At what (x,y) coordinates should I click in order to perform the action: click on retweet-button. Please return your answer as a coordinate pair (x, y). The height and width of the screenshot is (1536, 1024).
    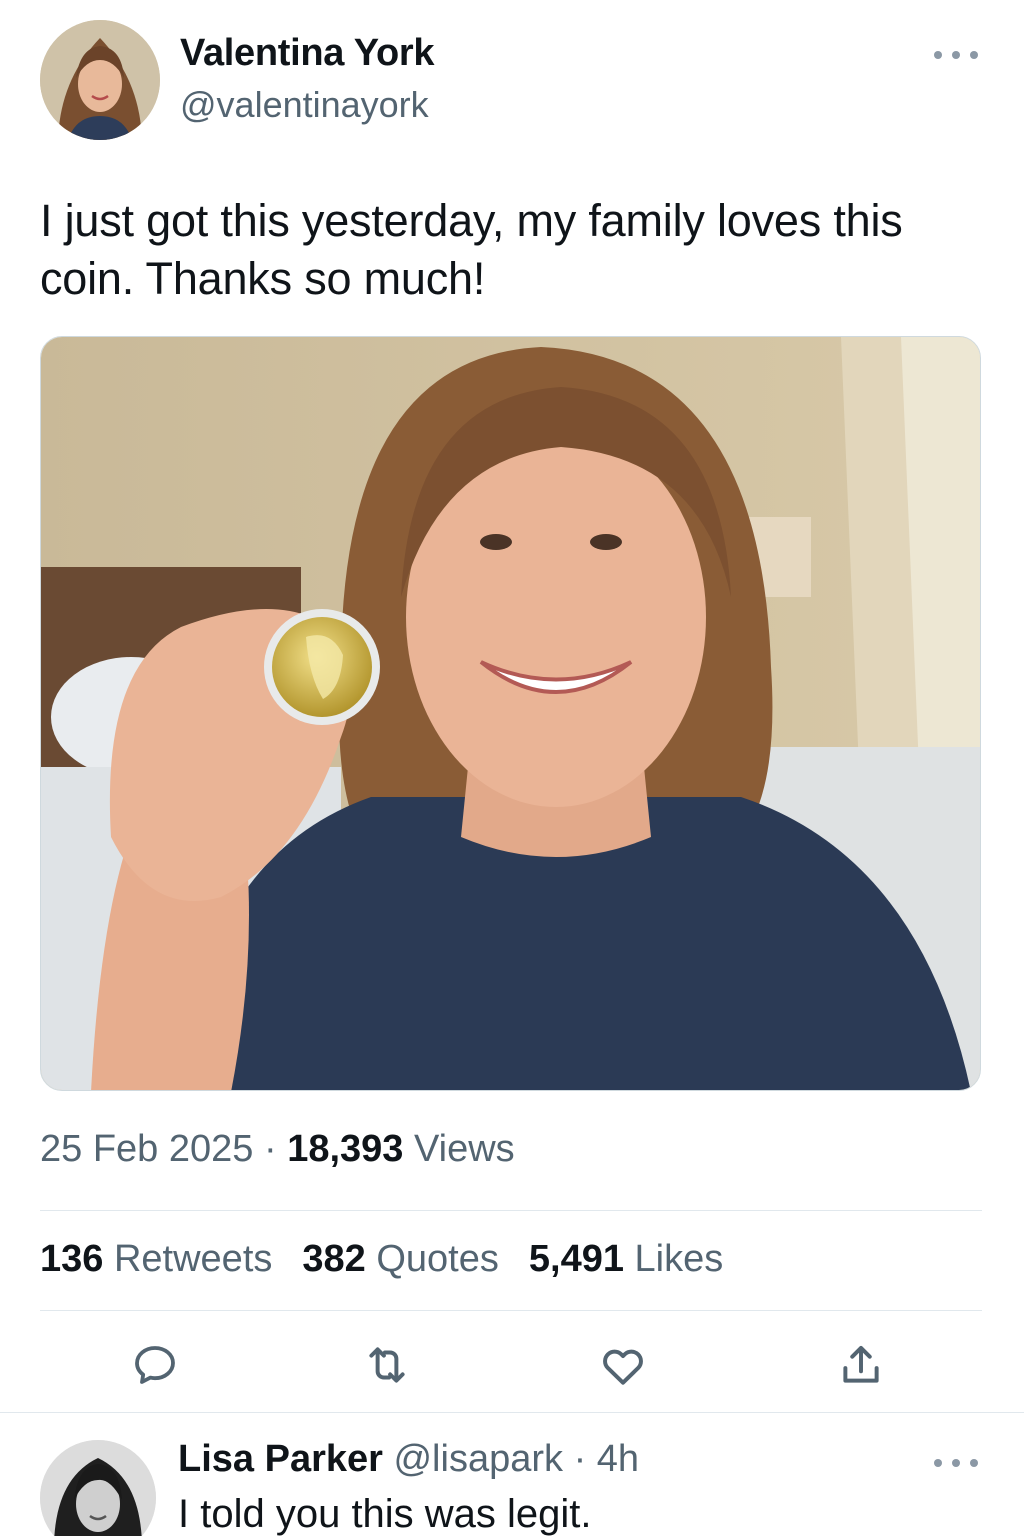
    Looking at the image, I should click on (387, 1365).